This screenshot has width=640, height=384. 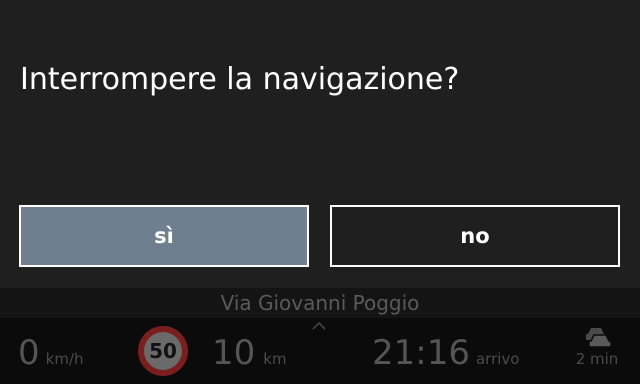 I want to click on chevron-up-icon, so click(x=319, y=326).